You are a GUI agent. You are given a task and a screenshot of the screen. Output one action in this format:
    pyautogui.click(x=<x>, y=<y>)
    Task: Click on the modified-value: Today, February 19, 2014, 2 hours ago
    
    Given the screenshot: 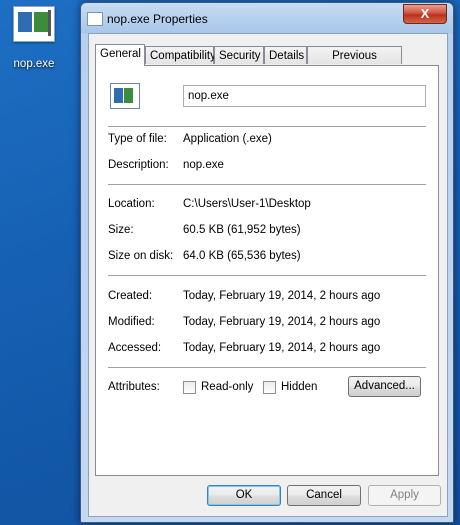 What is the action you would take?
    pyautogui.click(x=282, y=322)
    